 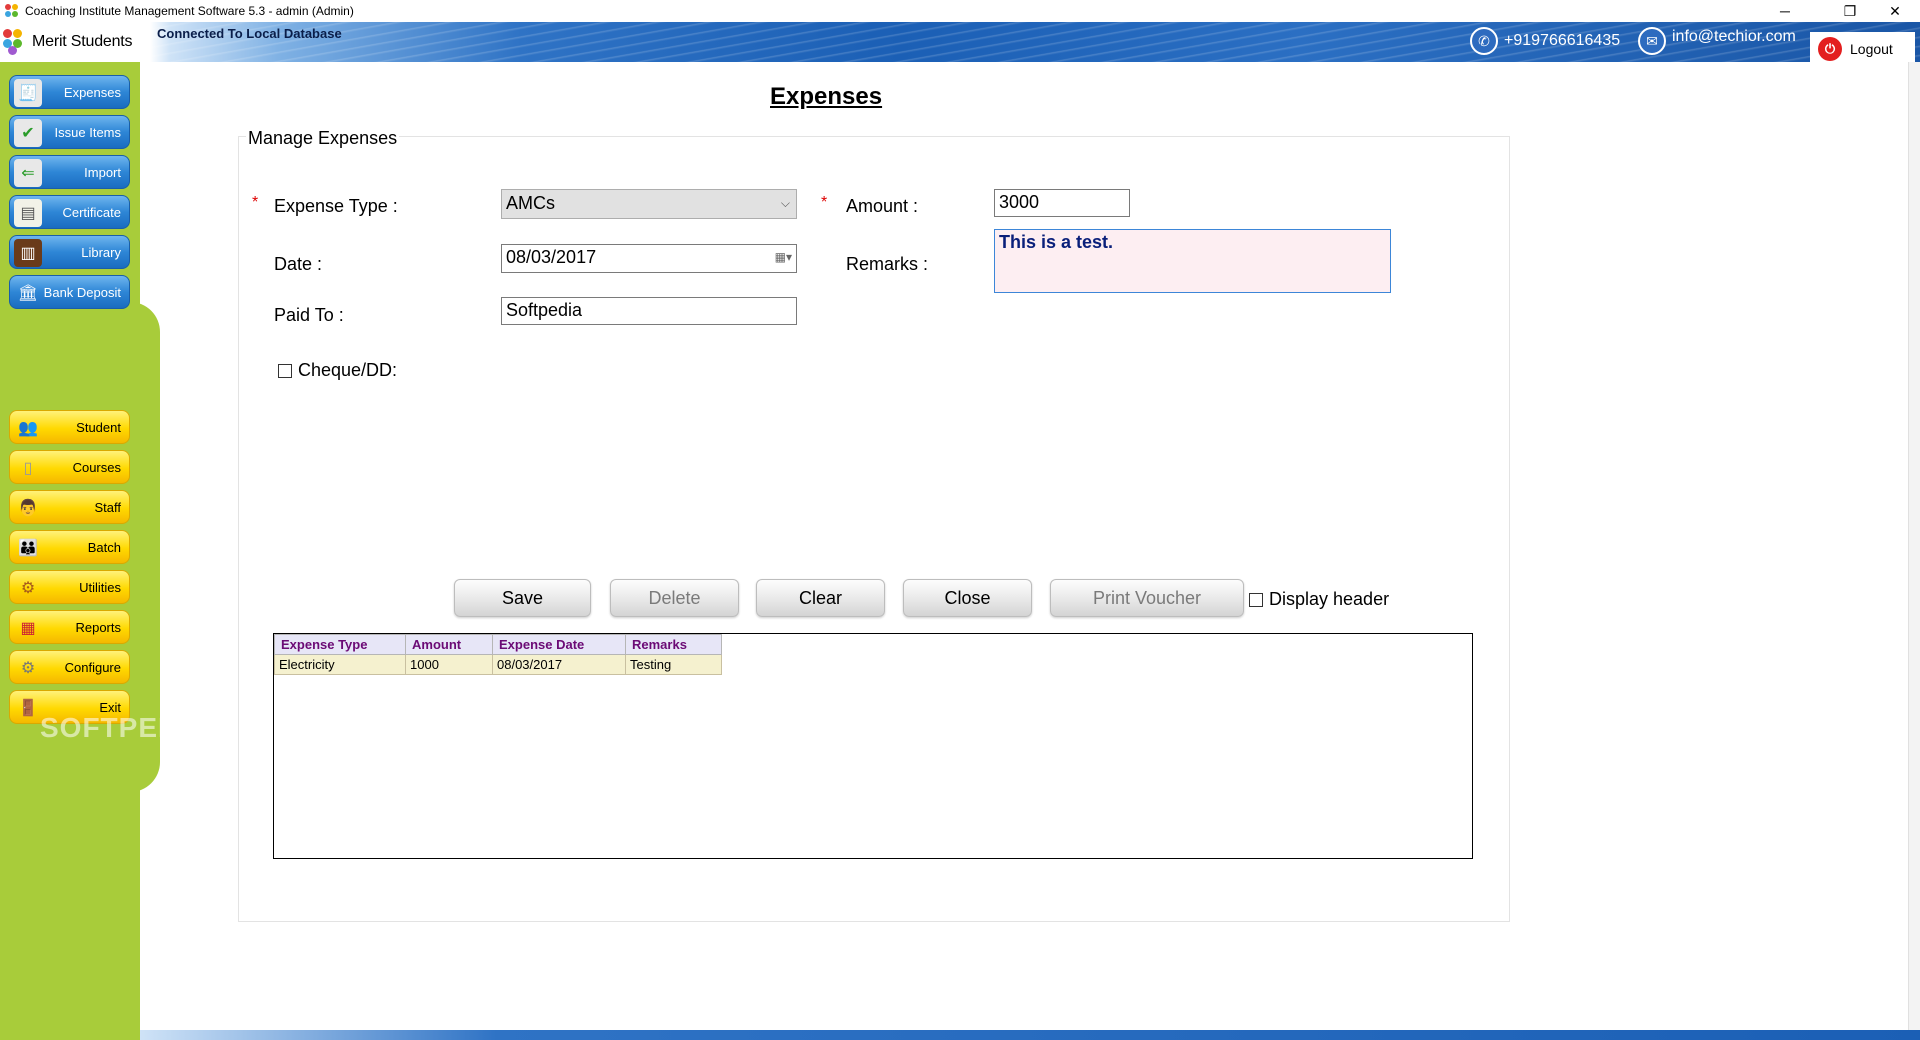 I want to click on receipt-icon: 🧾, so click(x=28, y=93).